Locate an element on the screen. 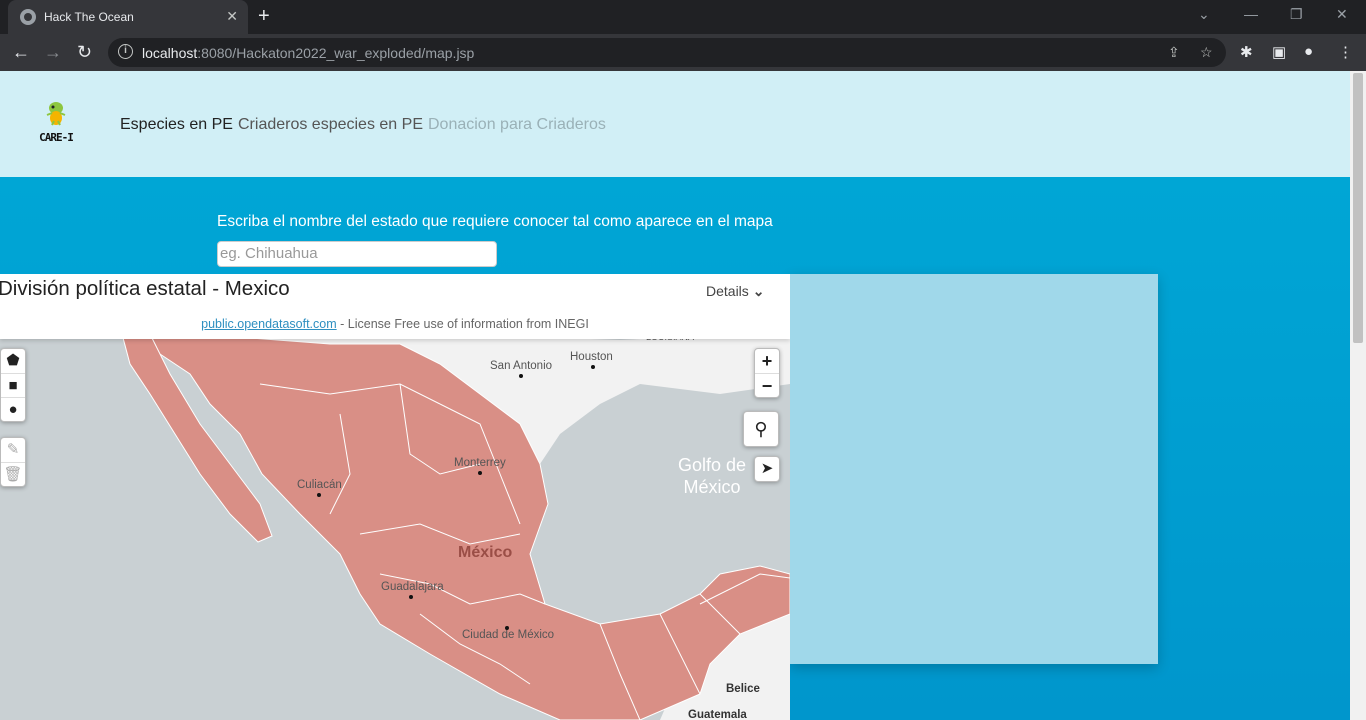 This screenshot has height=720, width=1366. draw-circle-icon: ● is located at coordinates (13, 409).